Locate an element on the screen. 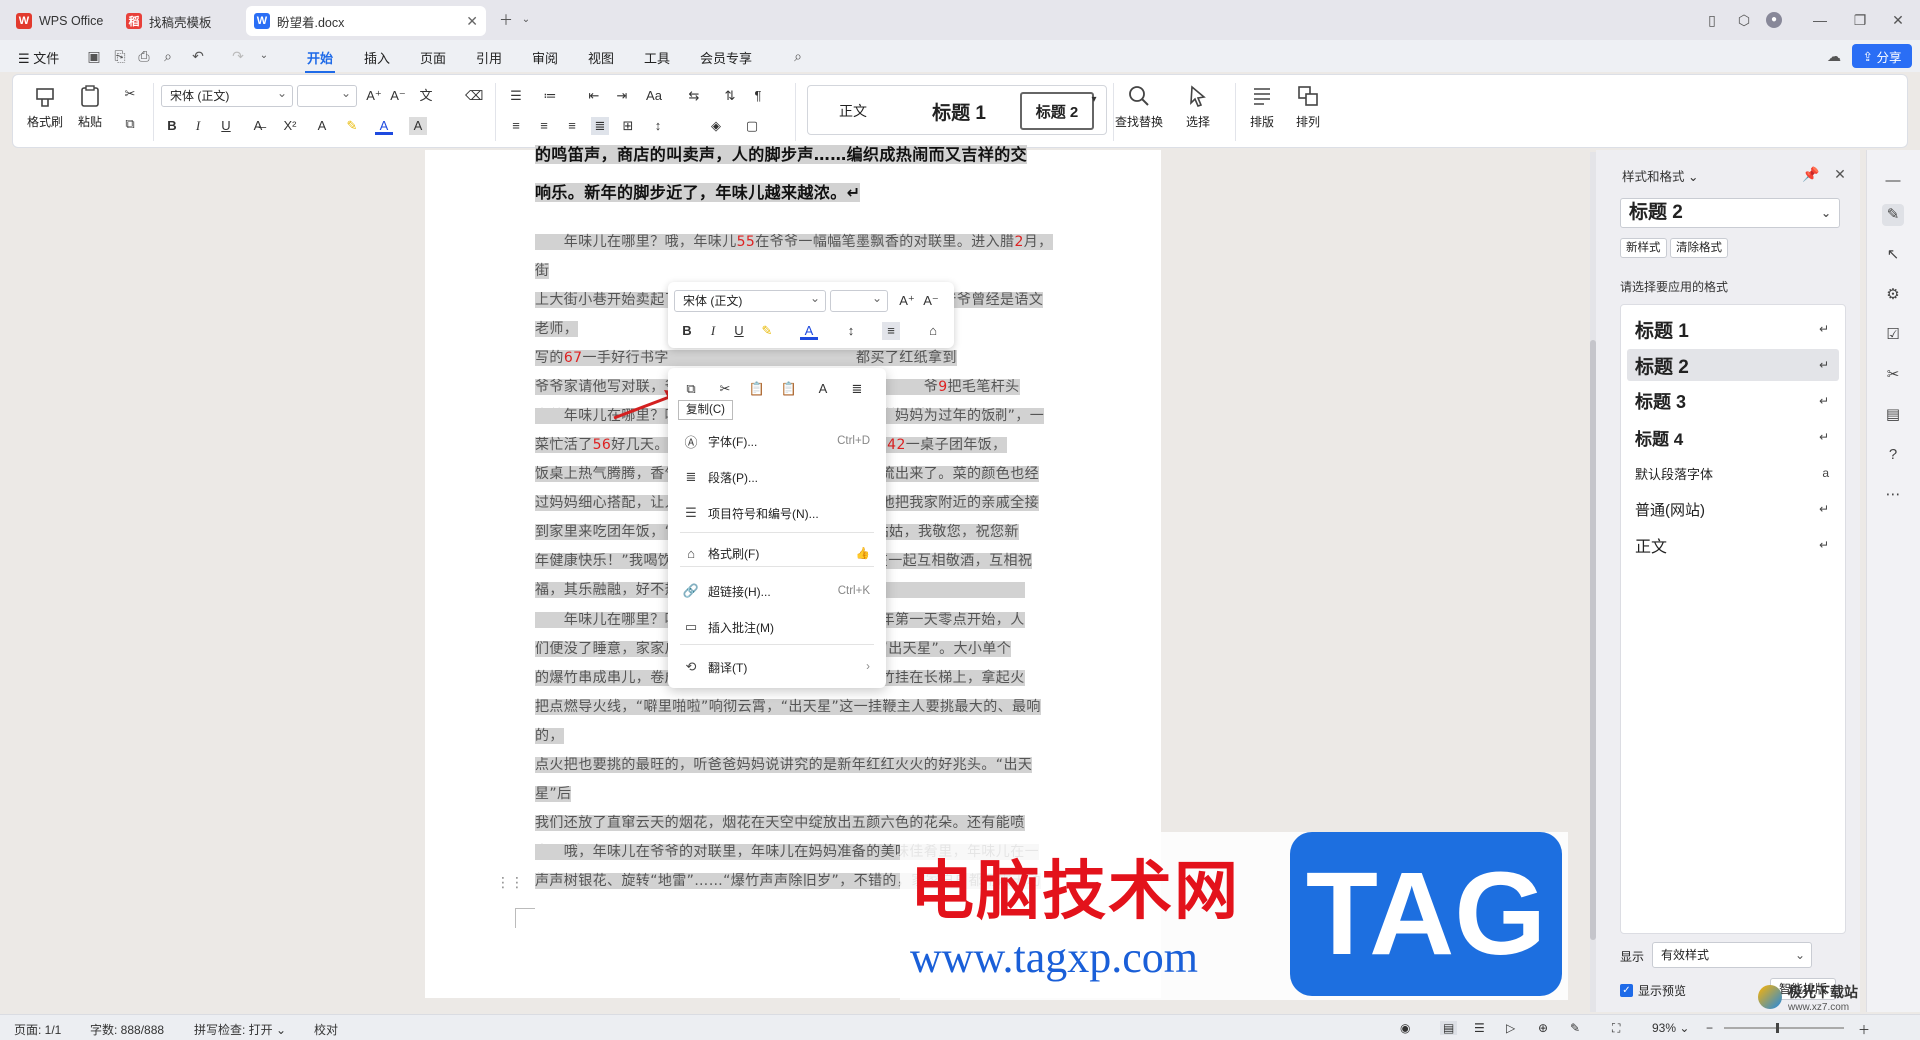 The width and height of the screenshot is (1920, 1040). eye-protect-icon: ◉ is located at coordinates (1405, 1028).